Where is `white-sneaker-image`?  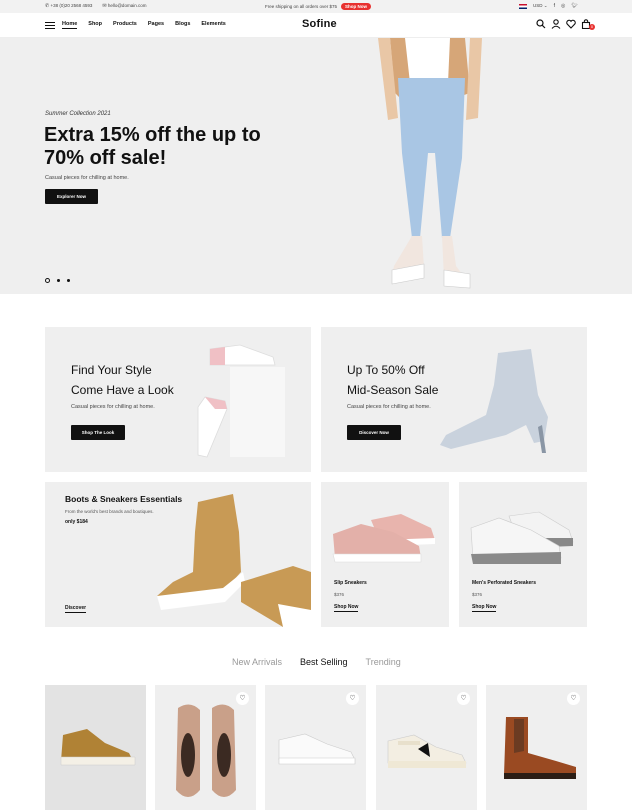
white-sneaker-image is located at coordinates (317, 749).